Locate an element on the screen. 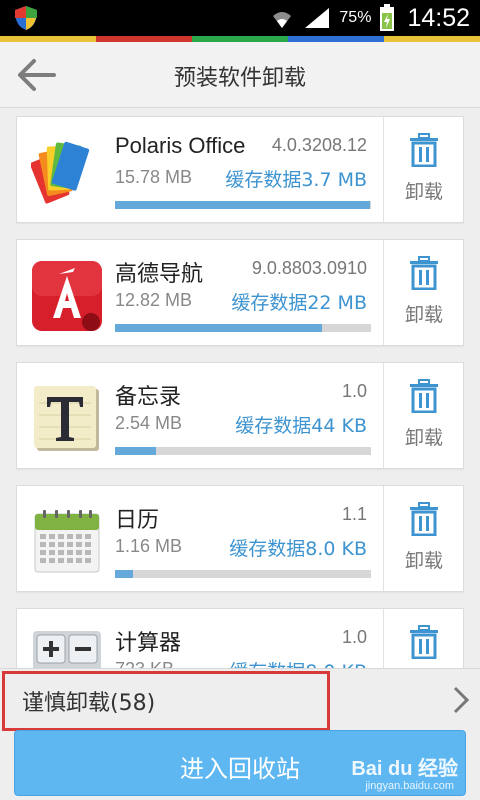 The width and height of the screenshot is (480, 800). watermark-main: Bai du 经验 is located at coordinates (404, 769).